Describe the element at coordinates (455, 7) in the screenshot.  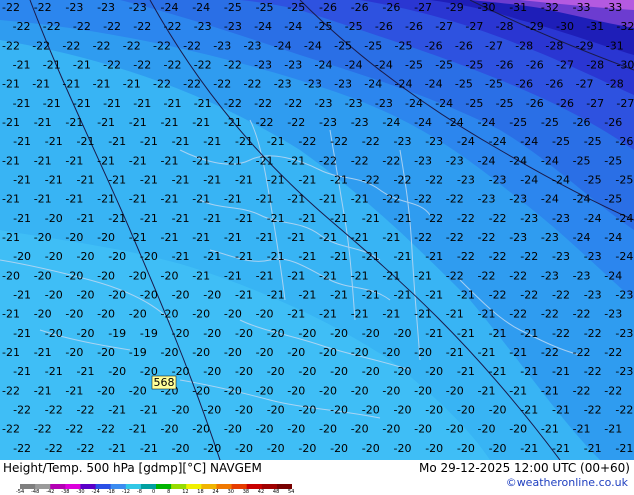
I see `isotherm-value: -29` at that location.